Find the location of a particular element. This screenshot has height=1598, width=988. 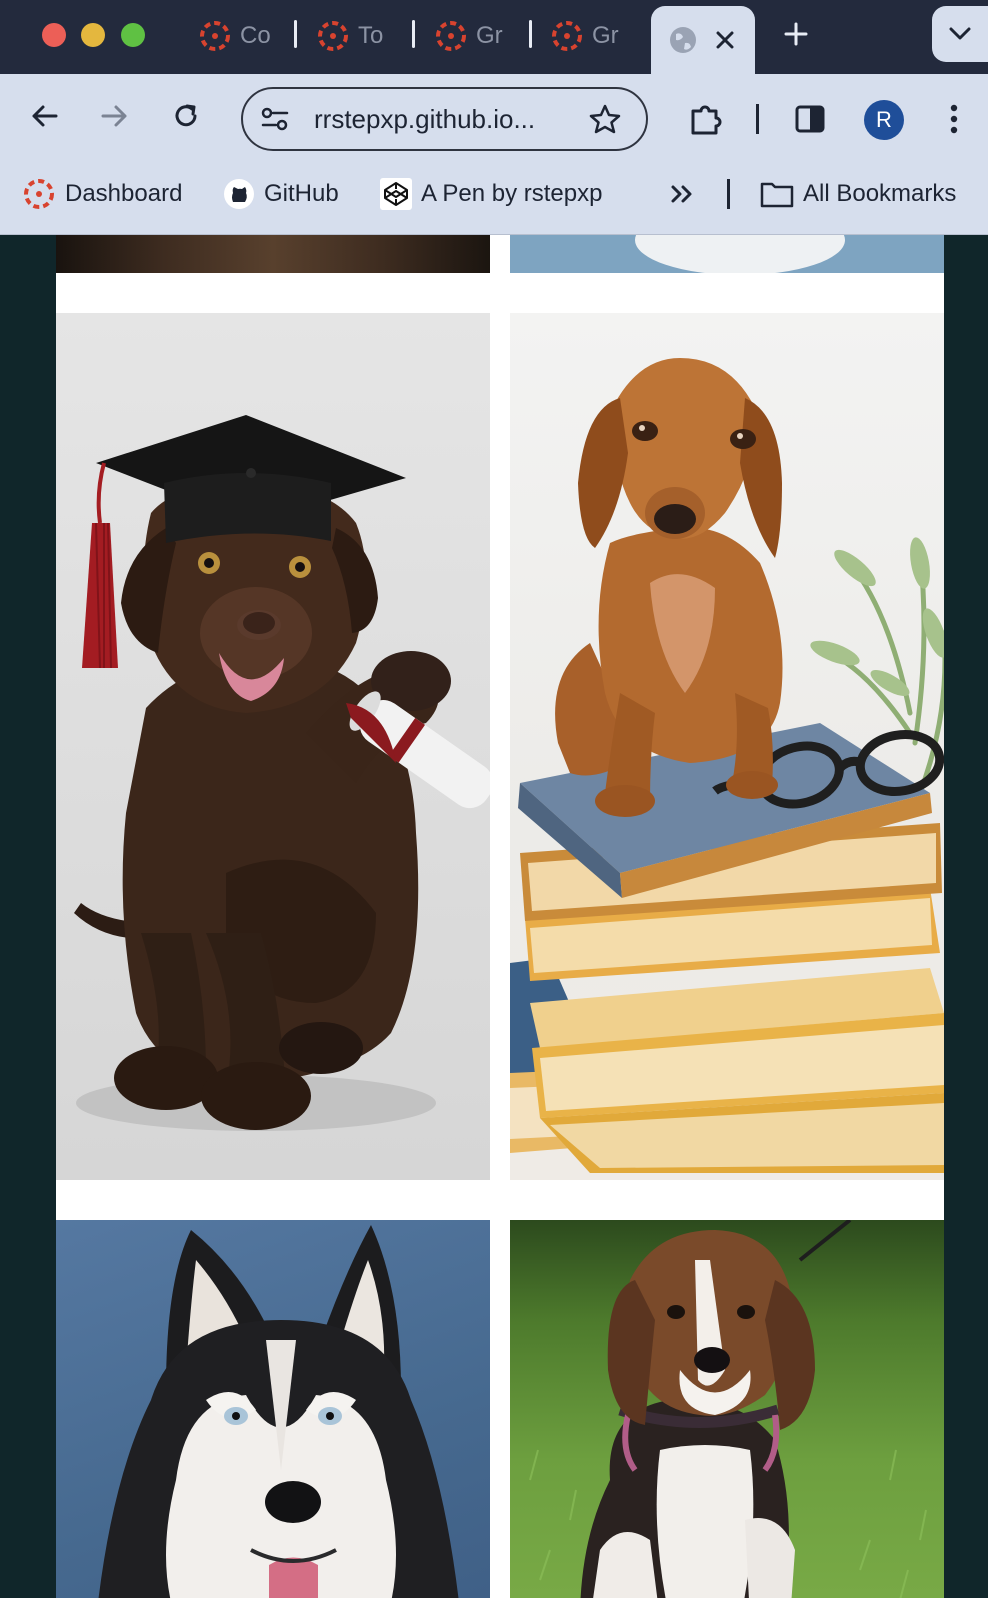

tab-strip: Co To Gr Gr is located at coordinates (494, 37).